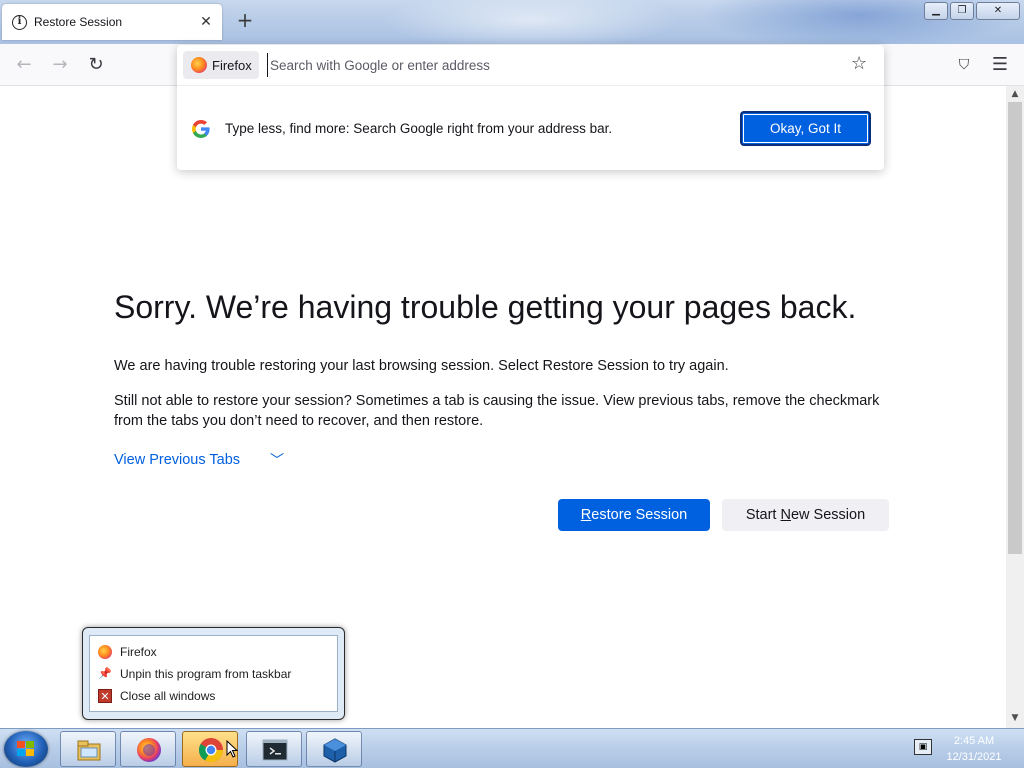 The image size is (1024, 768). I want to click on close-window-button: ✕, so click(998, 11).